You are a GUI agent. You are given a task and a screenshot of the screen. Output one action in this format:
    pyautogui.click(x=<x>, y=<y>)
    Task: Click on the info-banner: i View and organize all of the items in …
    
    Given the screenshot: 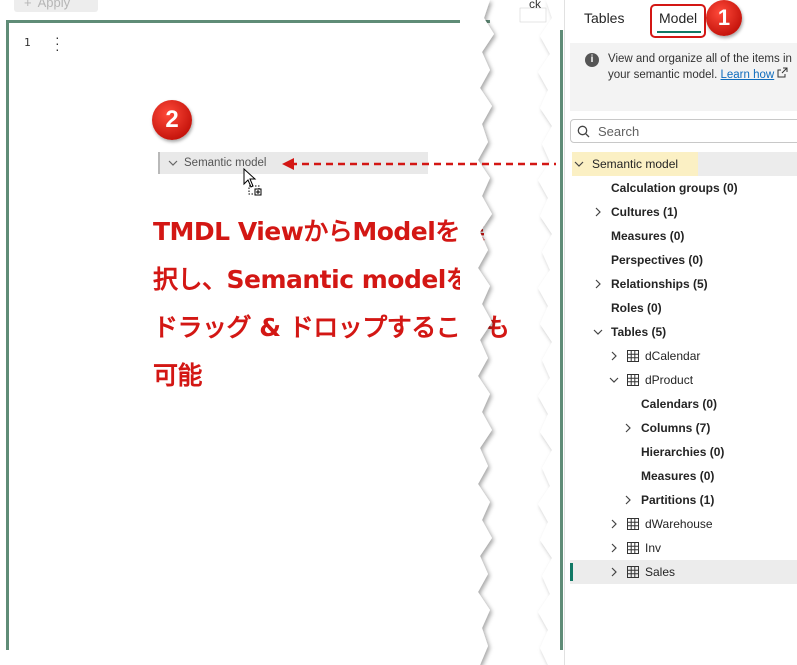 What is the action you would take?
    pyautogui.click(x=683, y=77)
    